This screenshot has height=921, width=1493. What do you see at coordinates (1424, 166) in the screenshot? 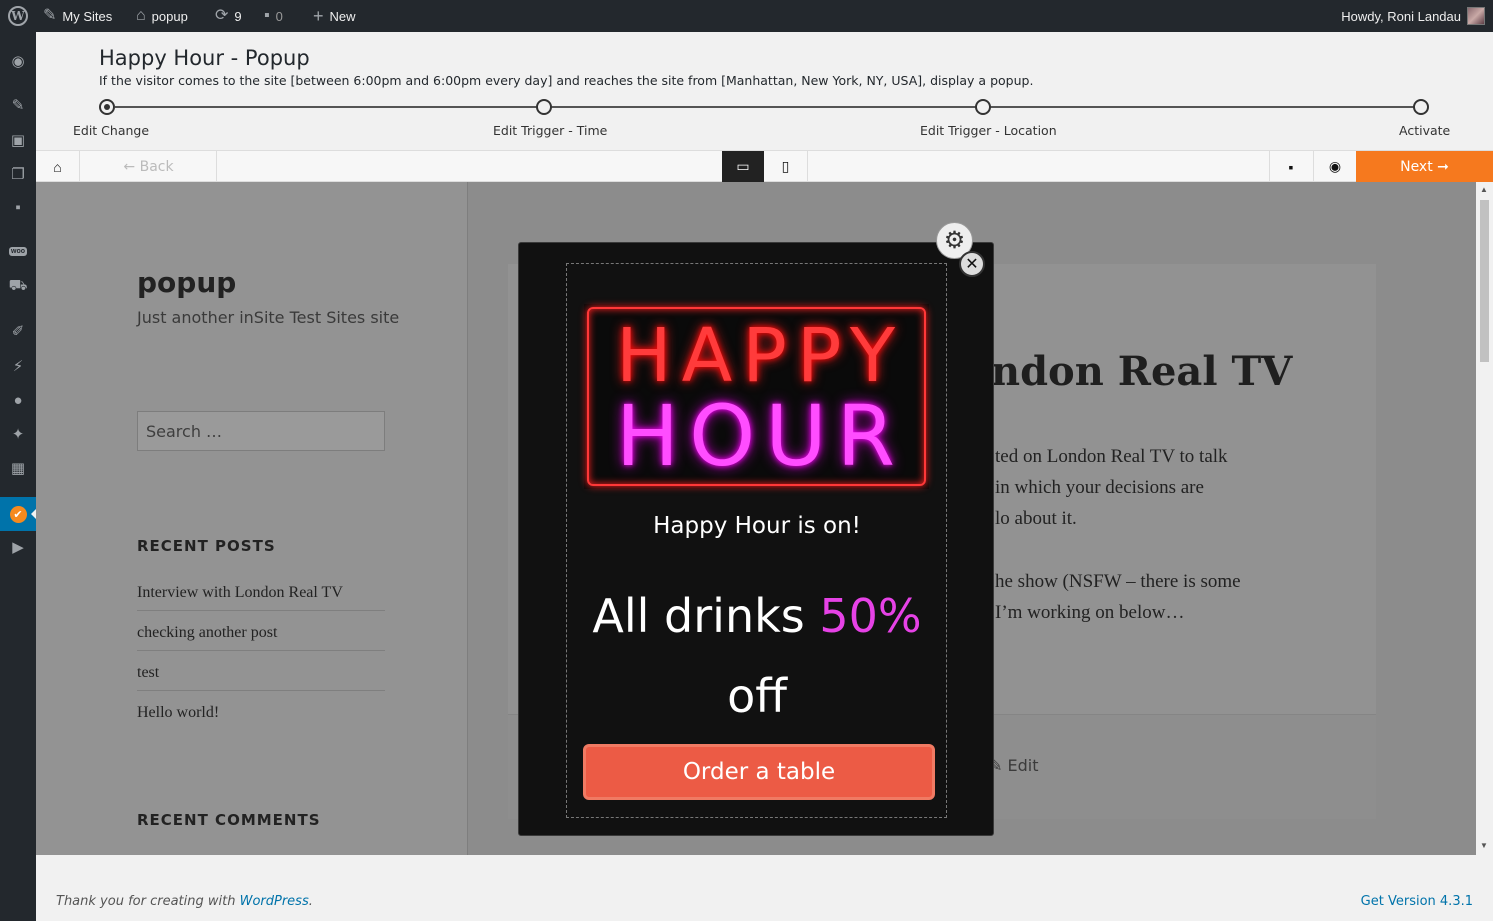
I see `next-button: Next ➞` at bounding box center [1424, 166].